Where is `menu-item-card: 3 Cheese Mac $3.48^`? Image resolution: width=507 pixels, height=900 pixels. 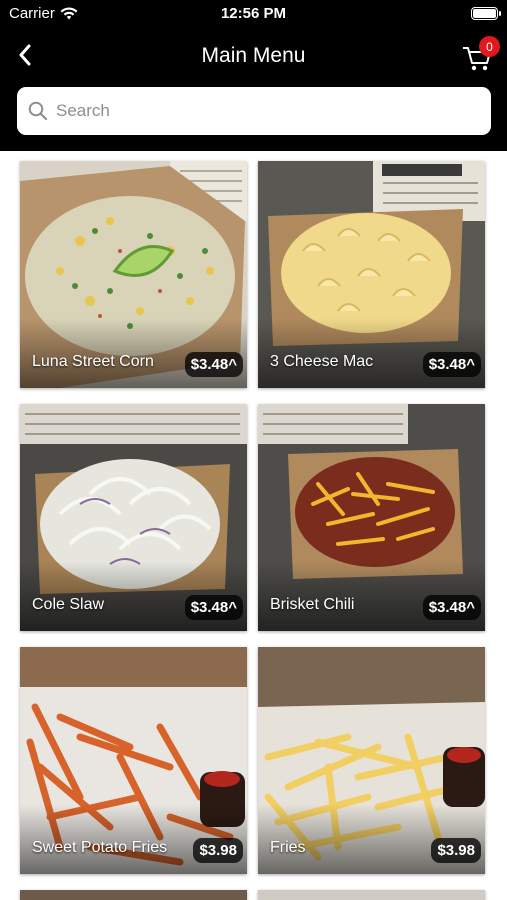
menu-item-card: 3 Cheese Mac $3.48^ is located at coordinates (371, 274).